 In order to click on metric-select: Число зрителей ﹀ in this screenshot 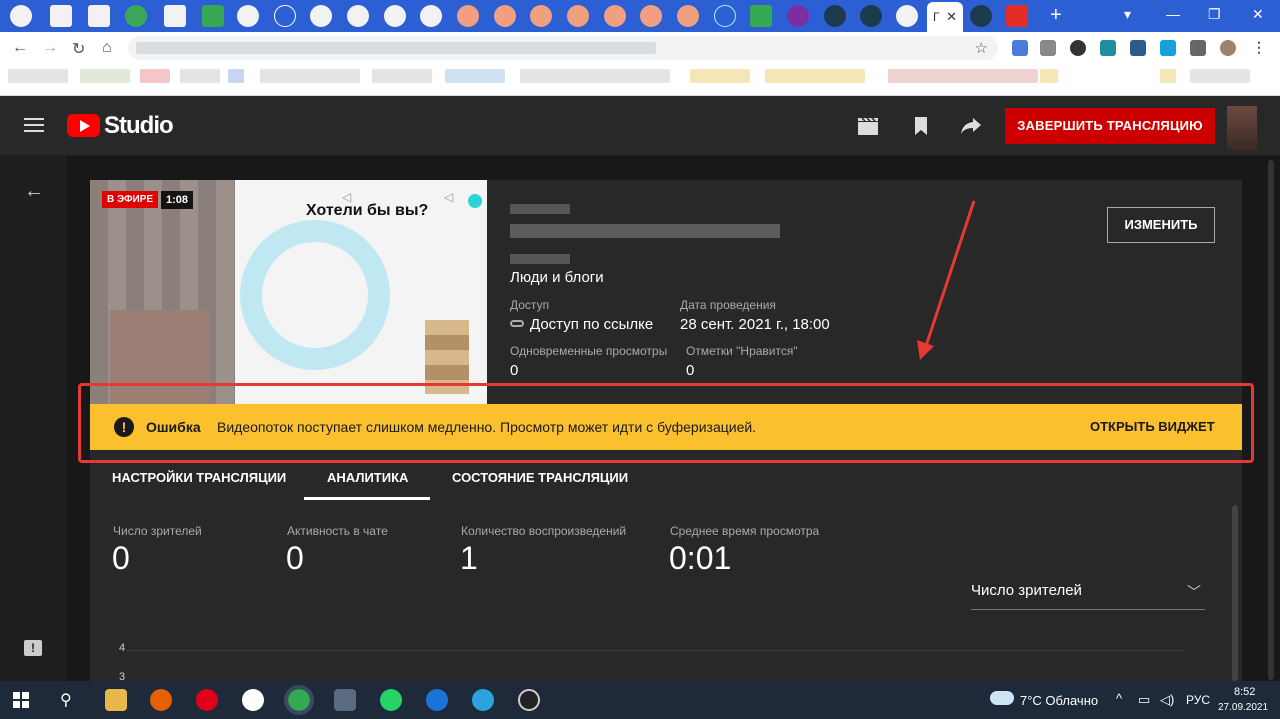, I will do `click(1088, 596)`.